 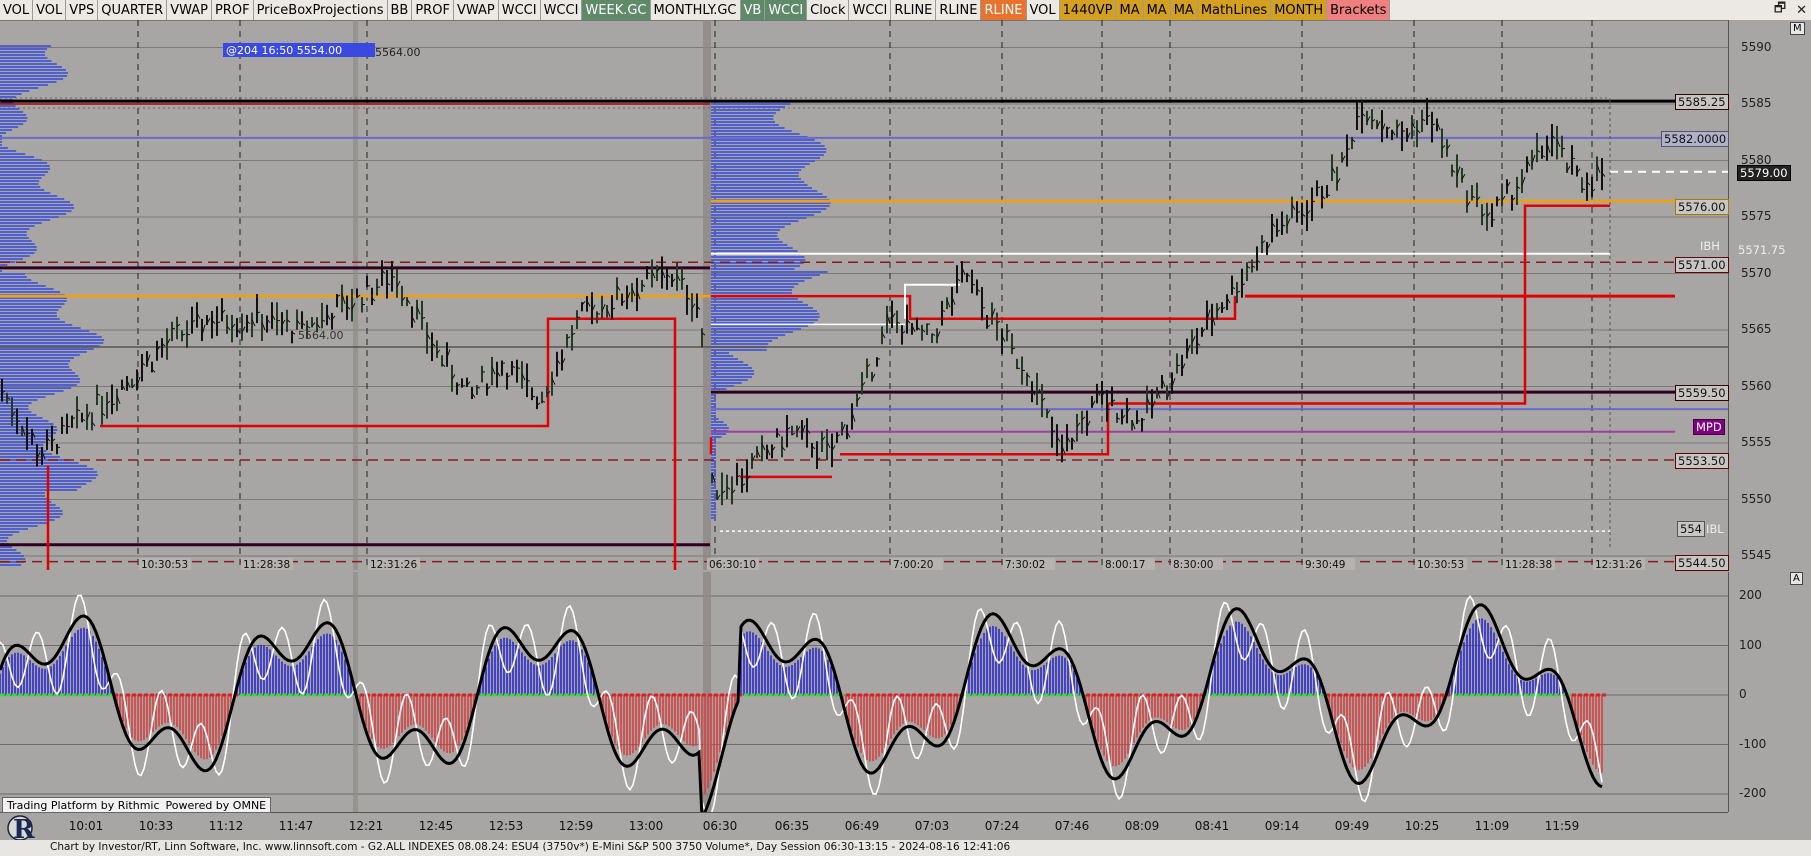 What do you see at coordinates (913, 564) in the screenshot?
I see `inline-time-text: 7:00:20` at bounding box center [913, 564].